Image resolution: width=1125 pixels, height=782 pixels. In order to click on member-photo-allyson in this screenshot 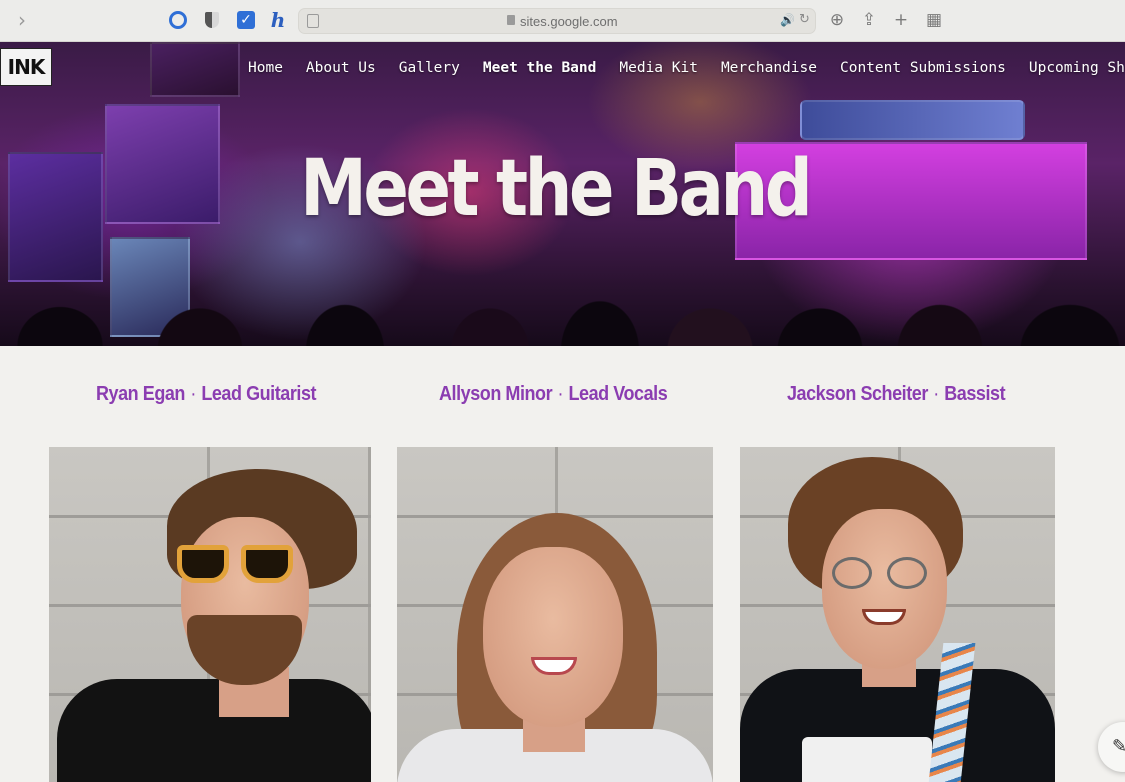, I will do `click(555, 614)`.